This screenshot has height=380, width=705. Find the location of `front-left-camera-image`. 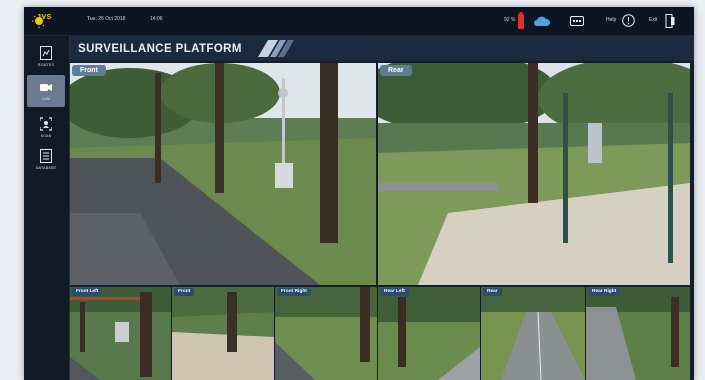

front-left-camera-image is located at coordinates (120, 333).